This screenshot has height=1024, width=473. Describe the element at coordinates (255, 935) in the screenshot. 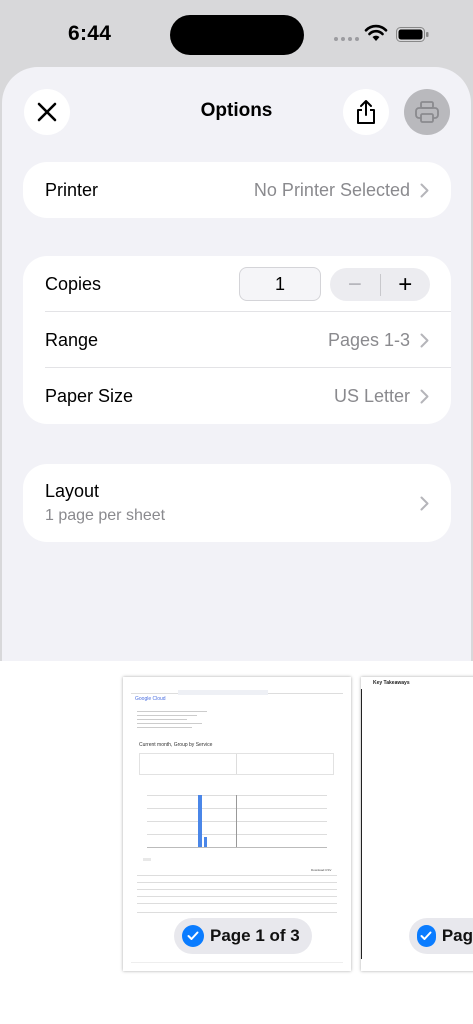

I see `page-1-badge-label: Page 1 of 3` at that location.